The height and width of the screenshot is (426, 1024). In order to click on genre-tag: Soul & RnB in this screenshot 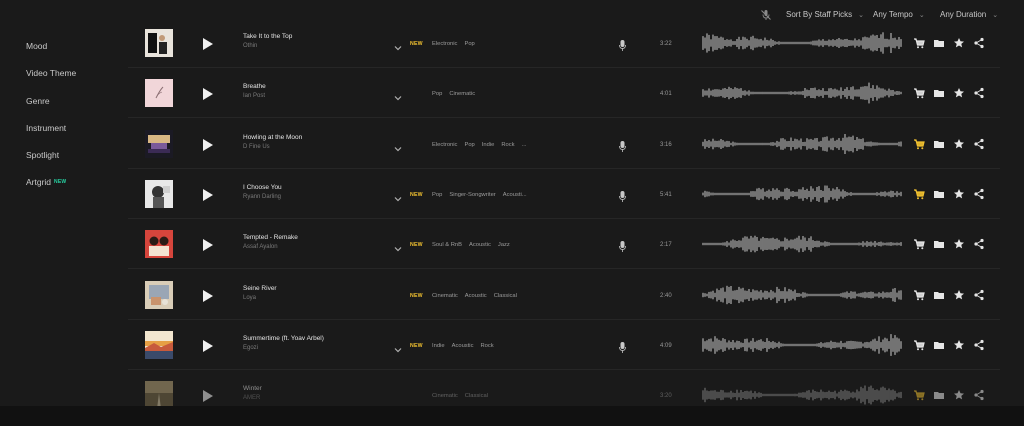, I will do `click(447, 245)`.